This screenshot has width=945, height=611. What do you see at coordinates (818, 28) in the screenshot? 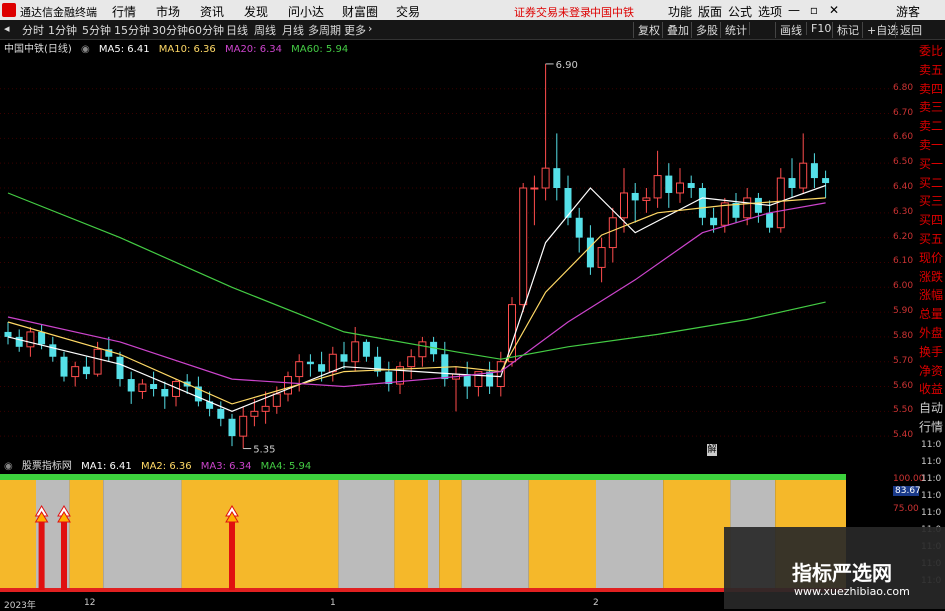
I see `btn-f10: F10` at bounding box center [818, 28].